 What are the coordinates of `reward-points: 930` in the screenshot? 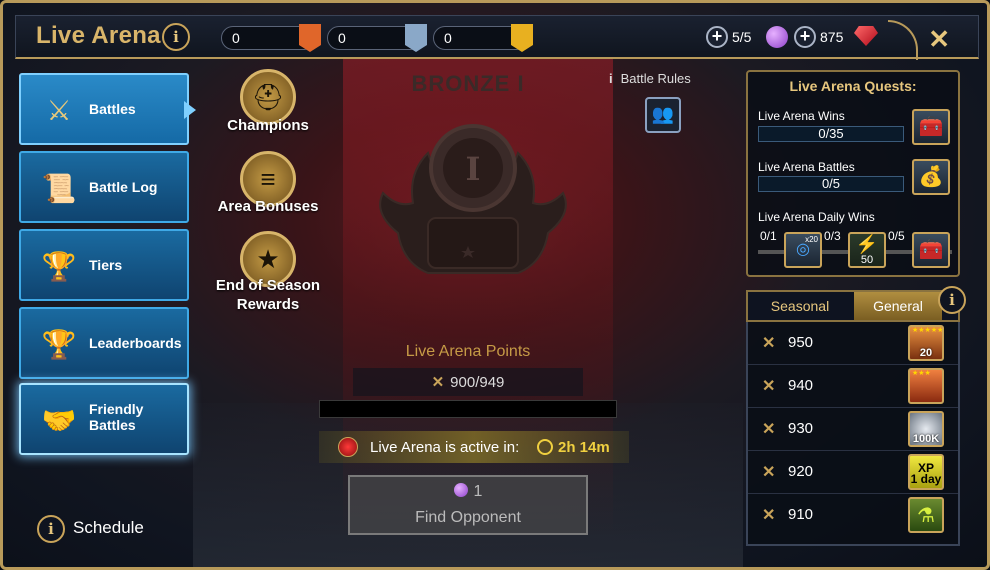 It's located at (801, 428).